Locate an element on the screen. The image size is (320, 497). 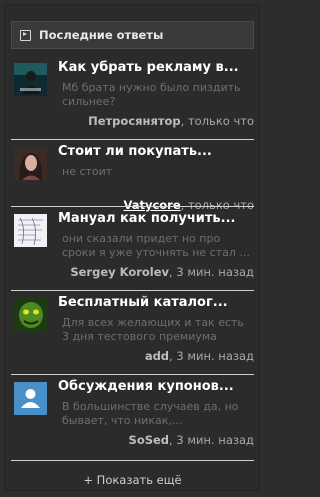
show-more-button: + Показать ещё is located at coordinates (132, 480).